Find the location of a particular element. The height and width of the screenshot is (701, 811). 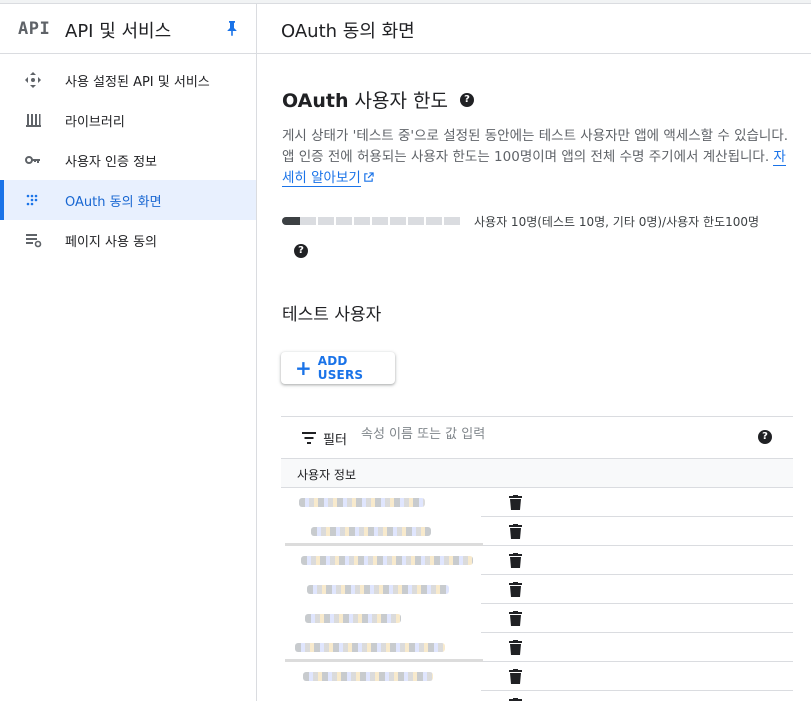

filter-bar: 필터 ? is located at coordinates (537, 438).